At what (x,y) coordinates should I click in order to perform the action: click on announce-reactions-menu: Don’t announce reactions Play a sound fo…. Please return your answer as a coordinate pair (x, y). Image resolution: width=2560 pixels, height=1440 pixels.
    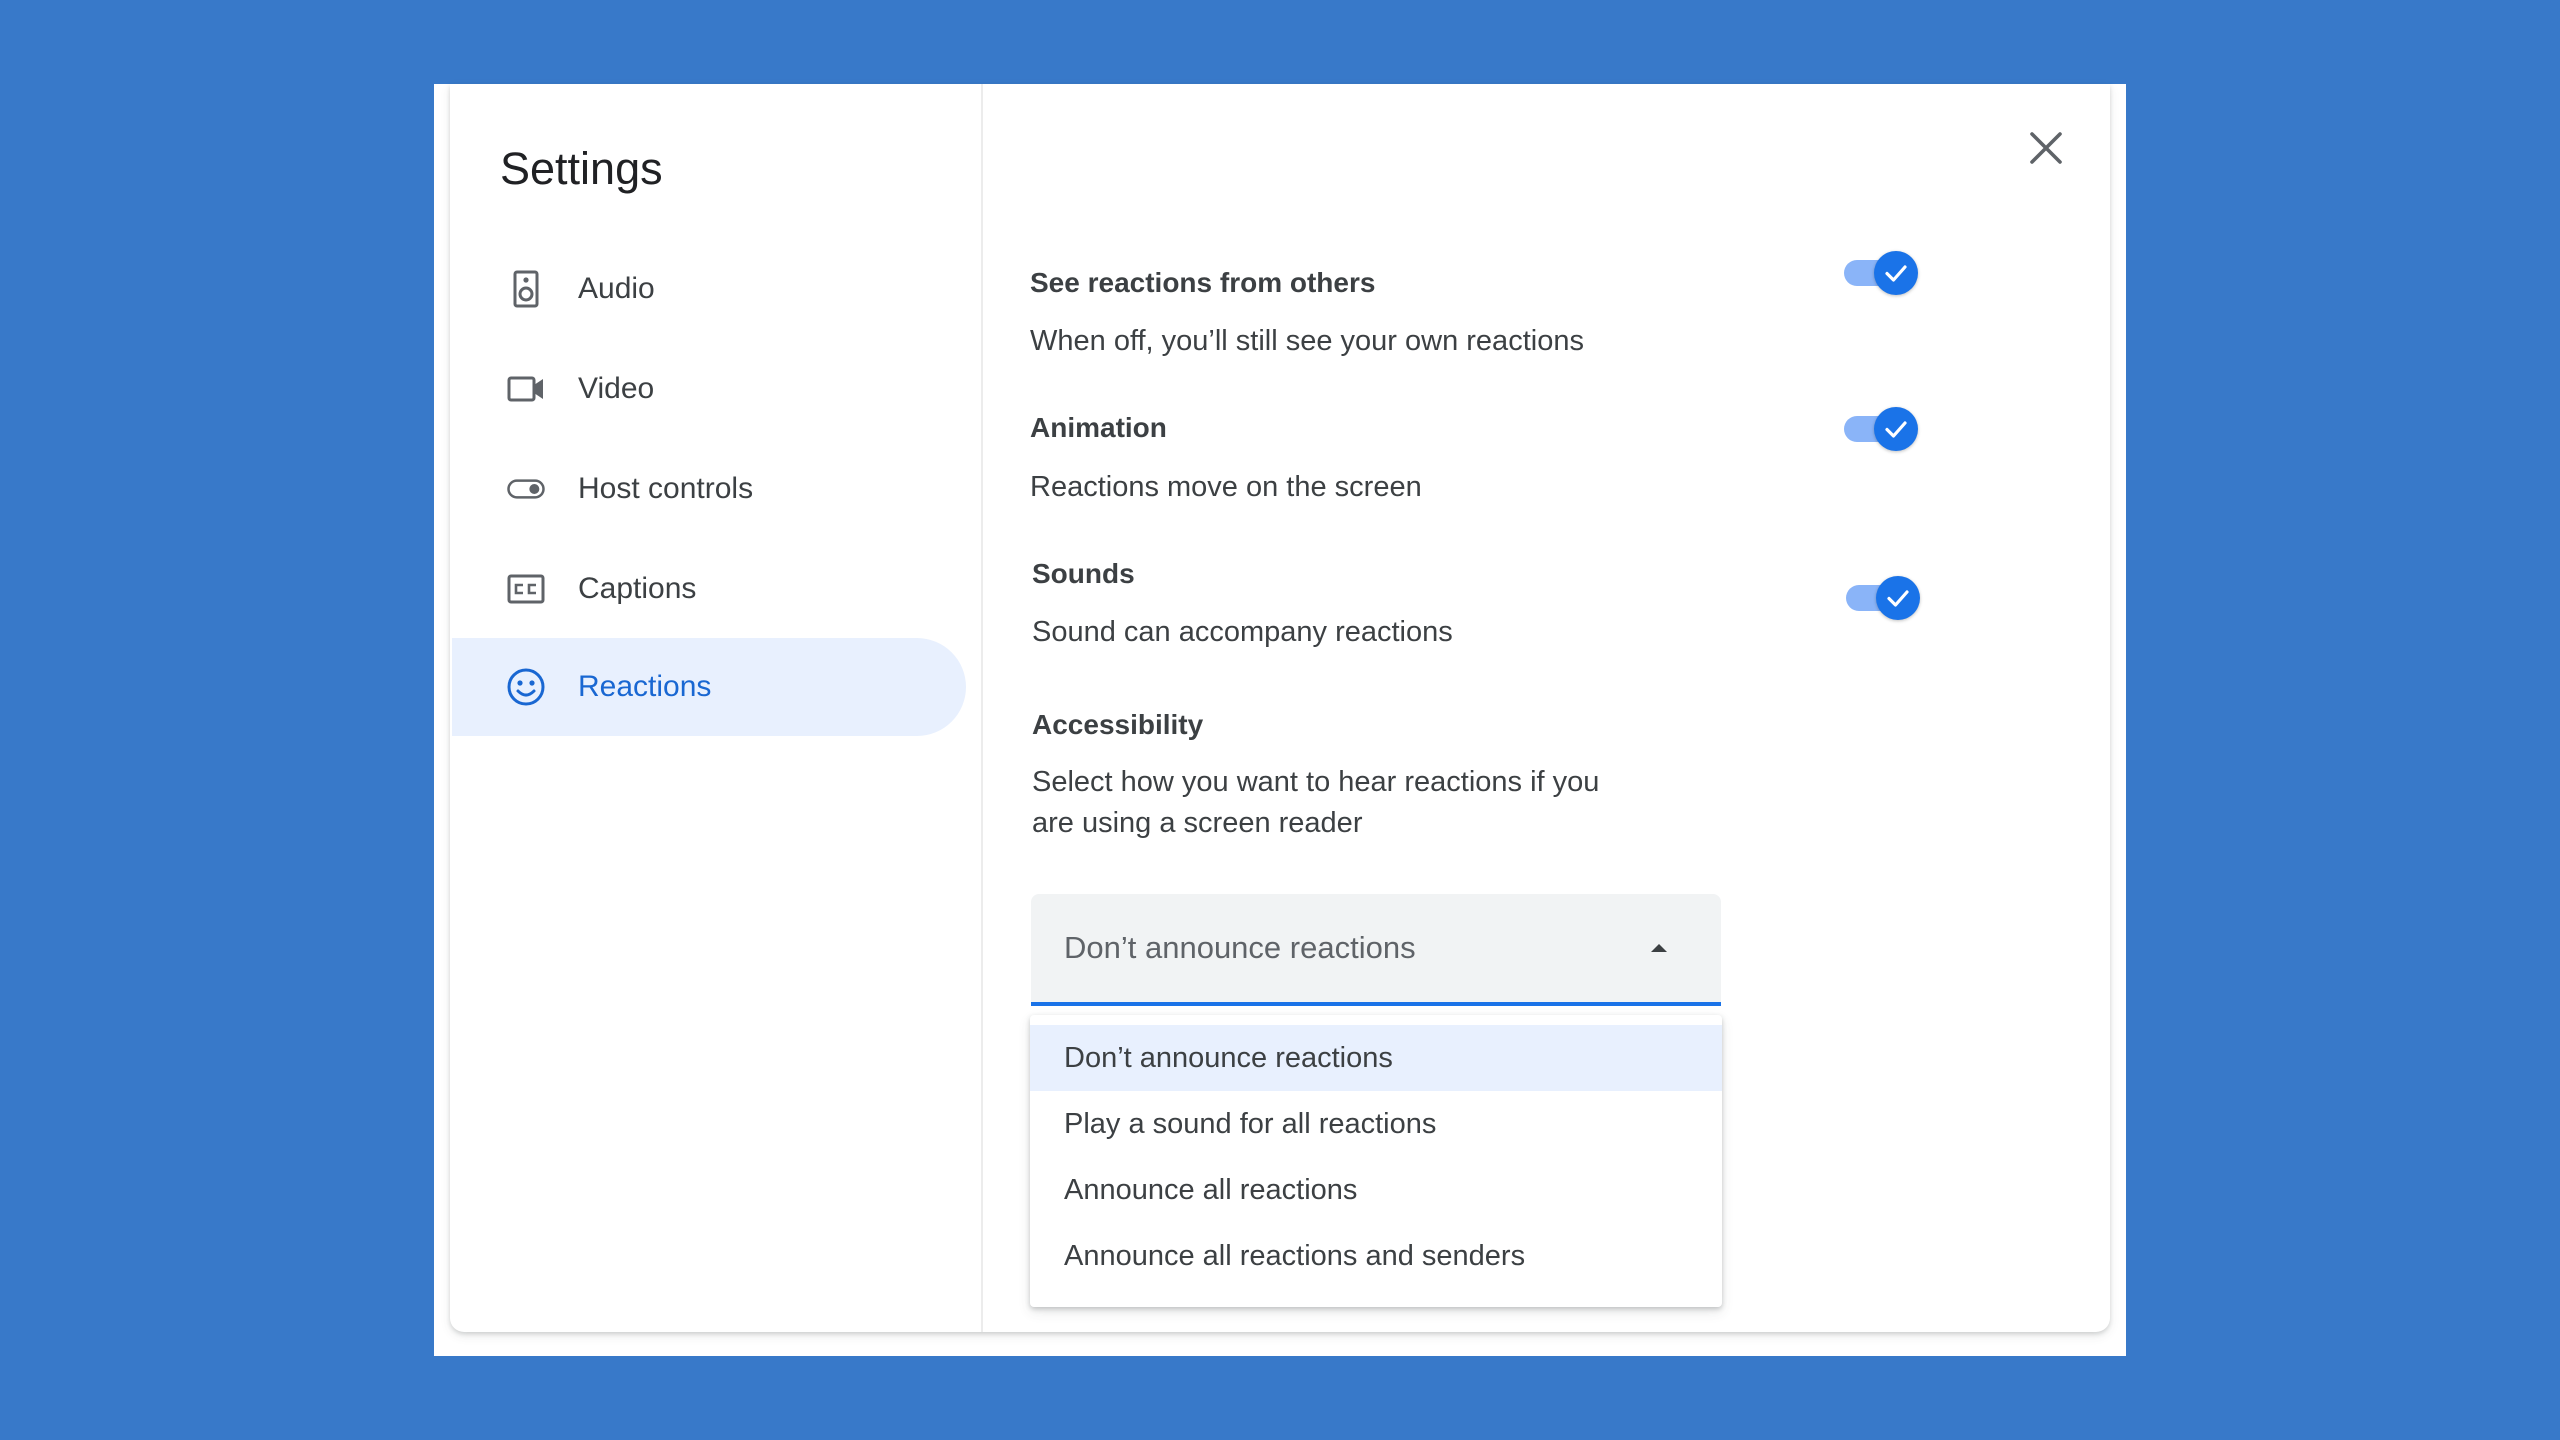
    Looking at the image, I should click on (1376, 1161).